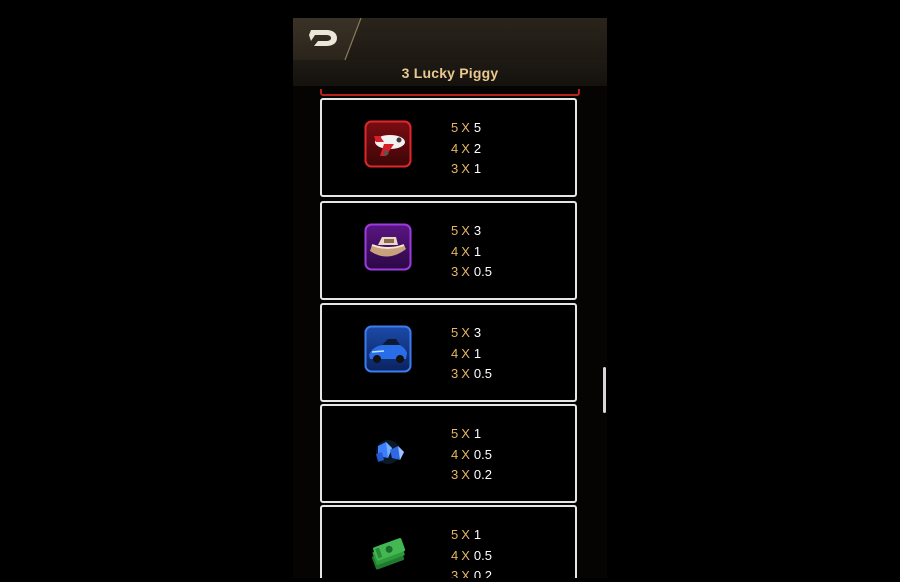 The image size is (900, 582). What do you see at coordinates (477, 127) in the screenshot?
I see `multiplier-value: 5` at bounding box center [477, 127].